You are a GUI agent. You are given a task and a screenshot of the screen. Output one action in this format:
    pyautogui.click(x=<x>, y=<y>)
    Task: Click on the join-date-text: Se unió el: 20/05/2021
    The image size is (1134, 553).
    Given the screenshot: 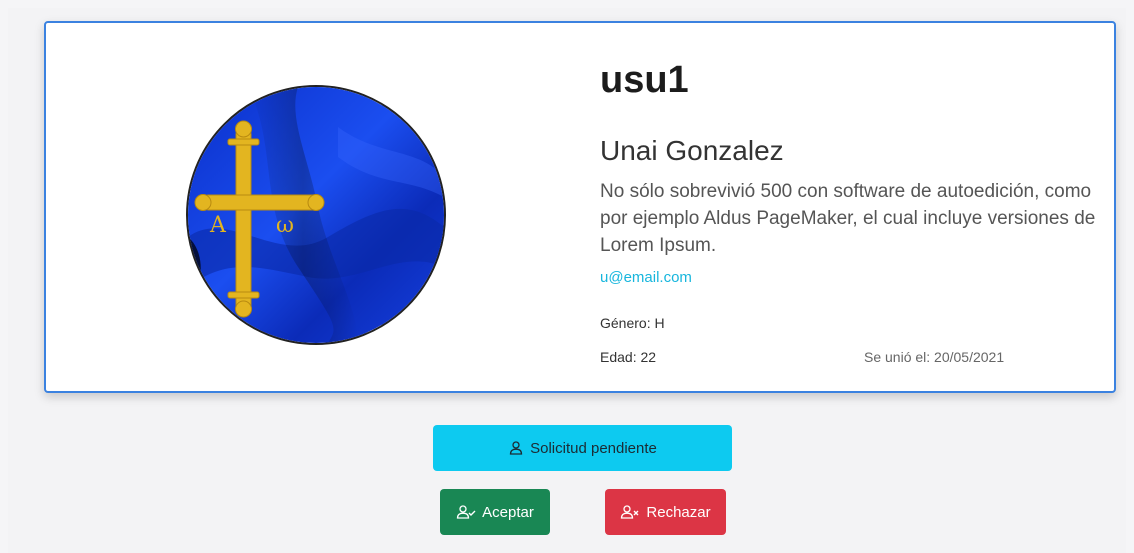 What is the action you would take?
    pyautogui.click(x=934, y=357)
    